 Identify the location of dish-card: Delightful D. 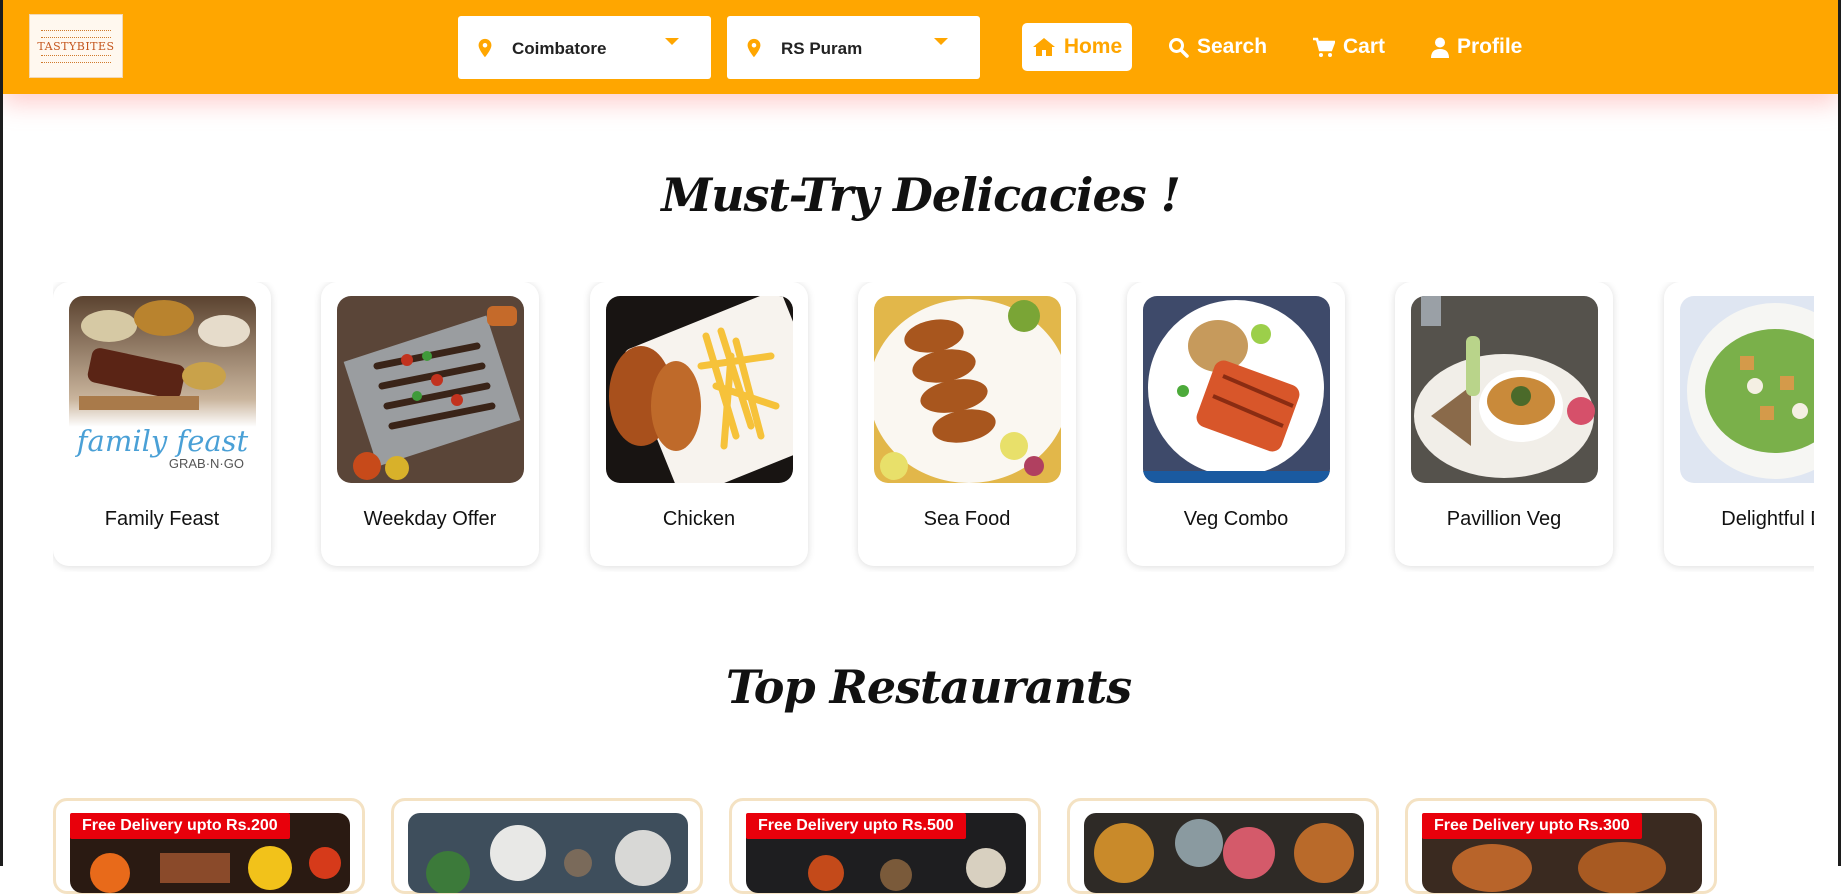
(1739, 424).